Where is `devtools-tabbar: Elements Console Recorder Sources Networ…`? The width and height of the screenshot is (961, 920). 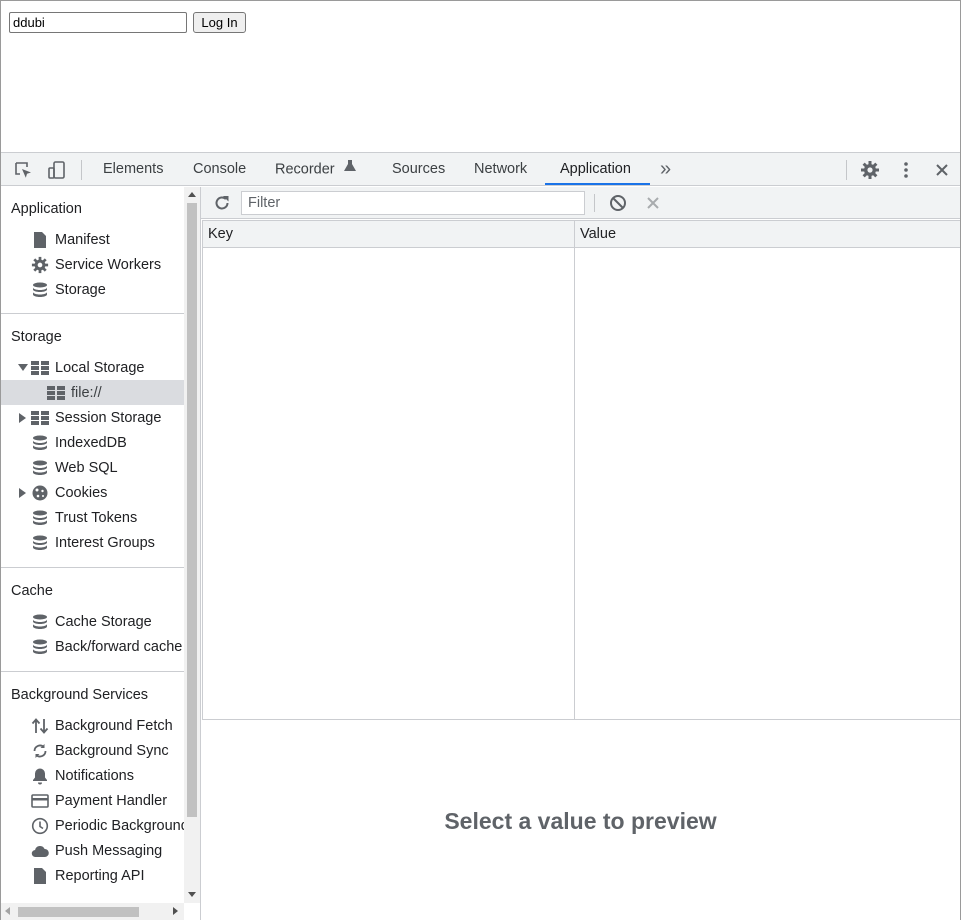 devtools-tabbar: Elements Console Recorder Sources Networ… is located at coordinates (480, 169).